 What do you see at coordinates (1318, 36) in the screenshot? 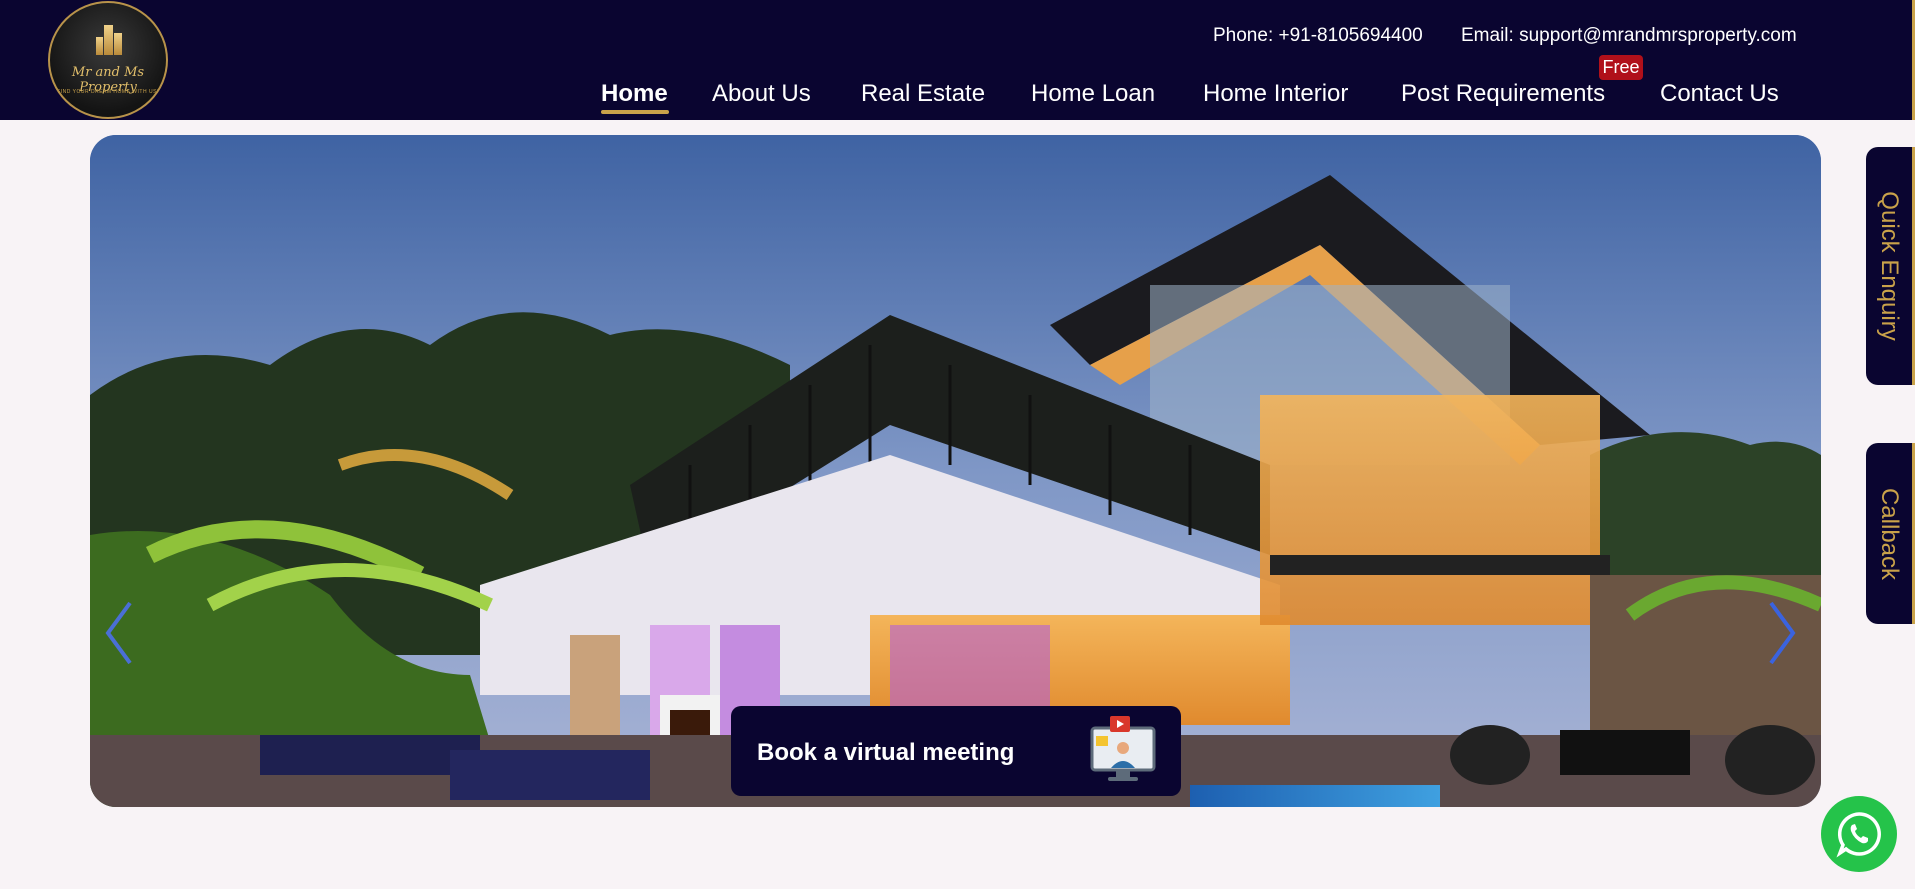
I see `header-phone: Phone: +91-8105694400` at bounding box center [1318, 36].